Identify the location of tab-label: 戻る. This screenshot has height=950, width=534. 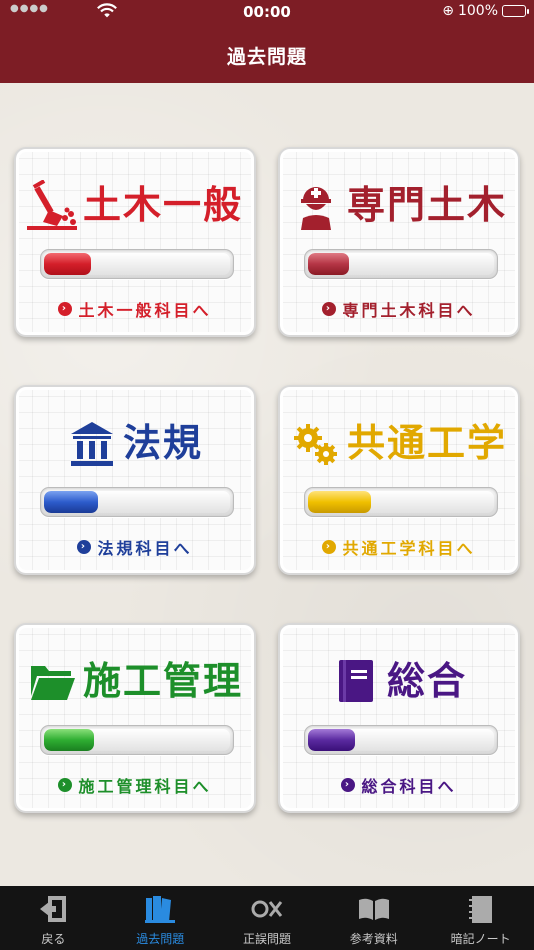
(53, 939).